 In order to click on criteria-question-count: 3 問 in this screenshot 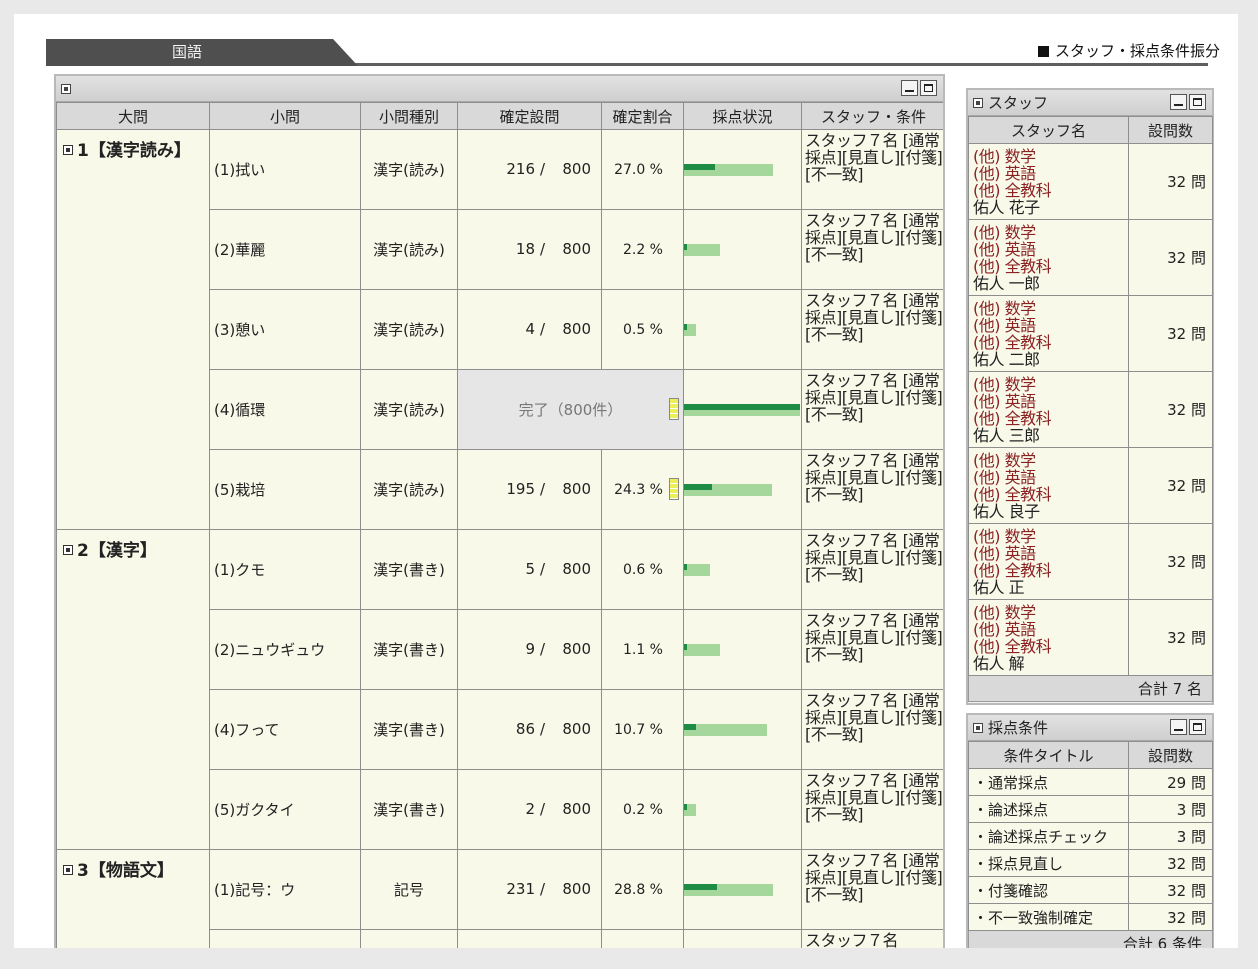, I will do `click(1170, 809)`.